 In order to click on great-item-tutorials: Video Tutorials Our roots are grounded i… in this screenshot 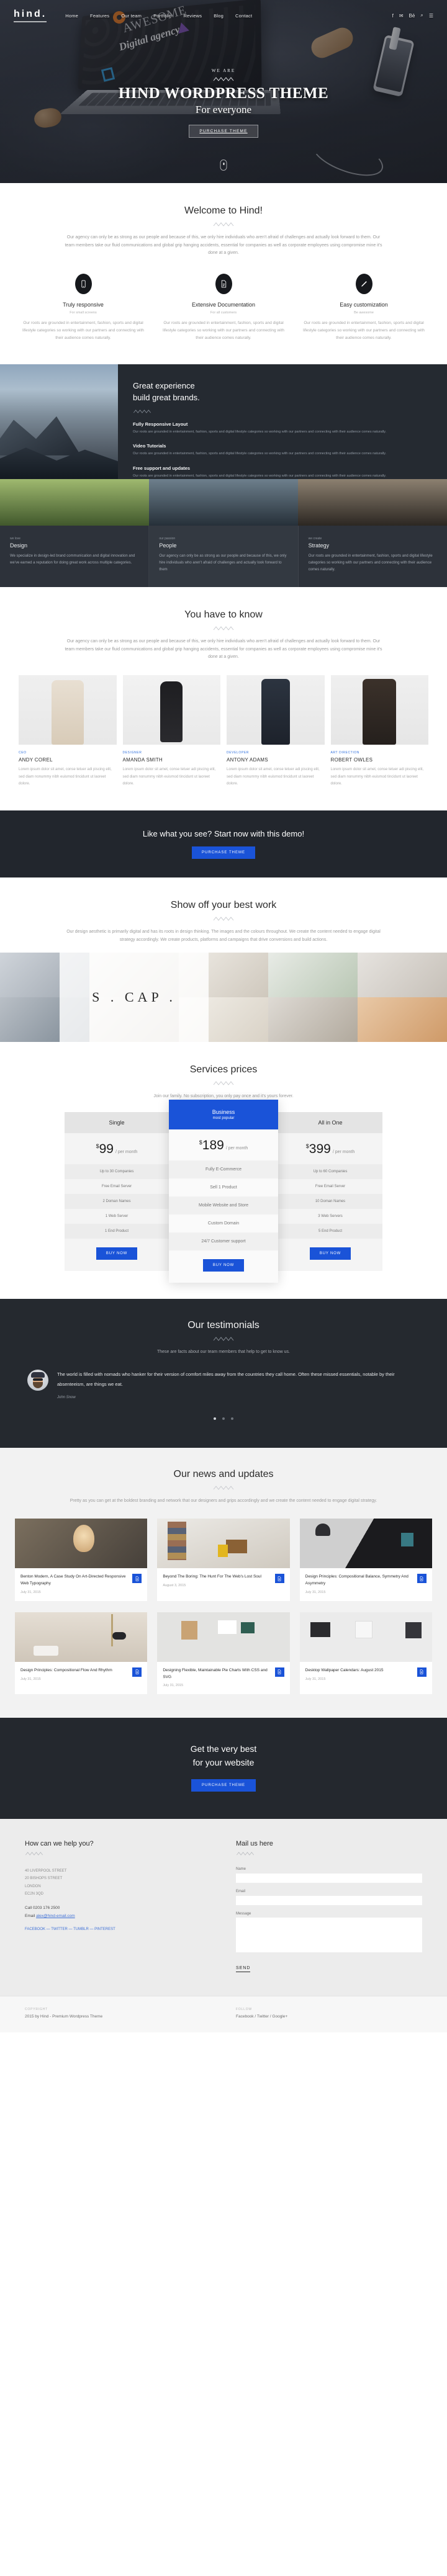, I will do `click(282, 450)`.